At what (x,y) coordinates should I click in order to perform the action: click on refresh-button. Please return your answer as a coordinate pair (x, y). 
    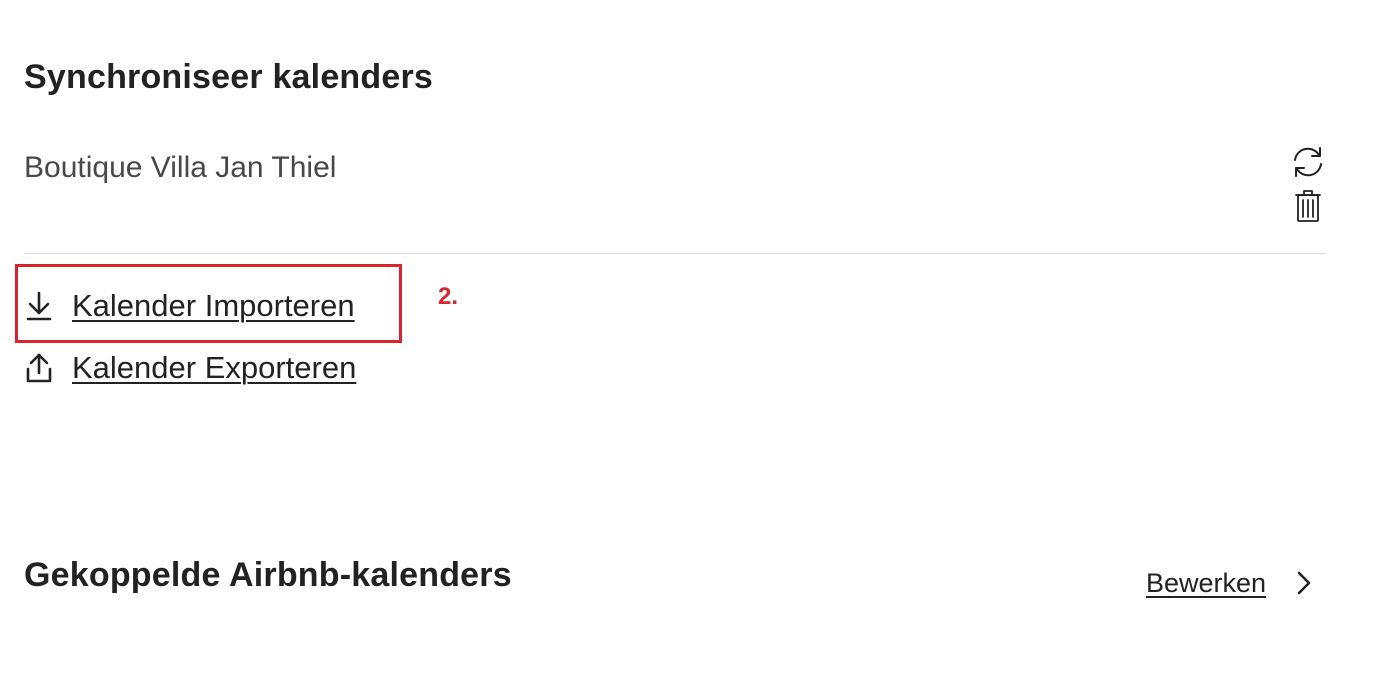
    Looking at the image, I should click on (1308, 162).